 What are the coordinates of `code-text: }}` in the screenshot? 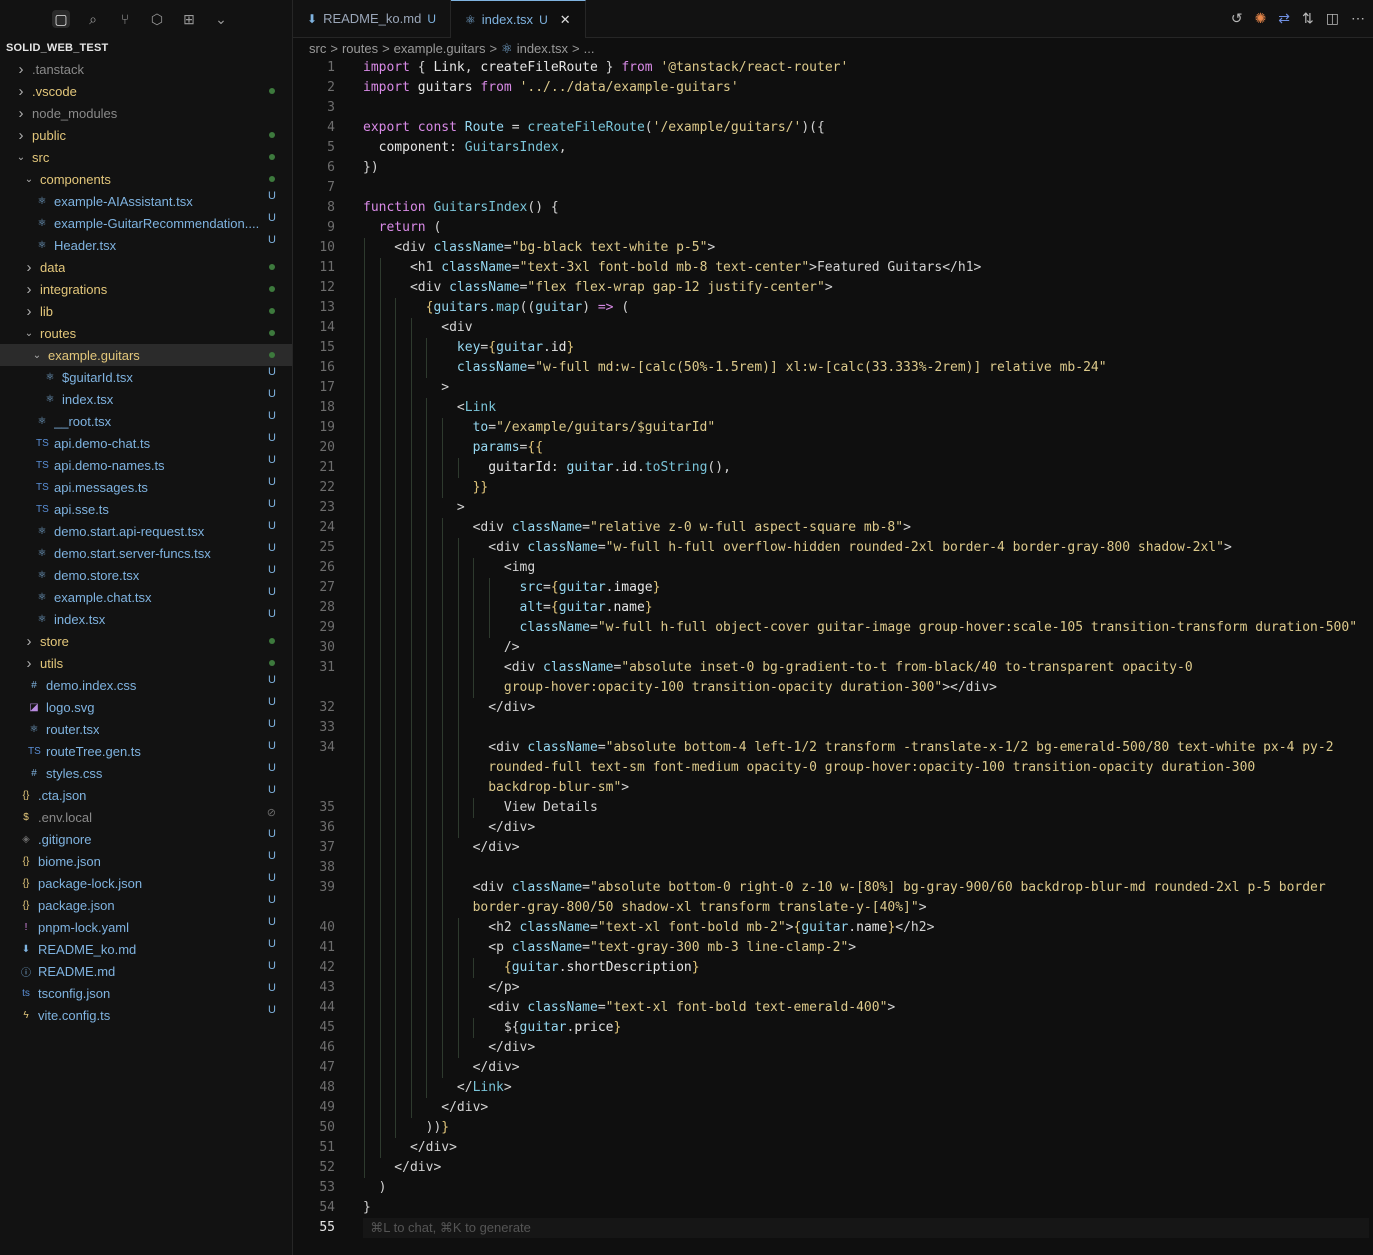 It's located at (480, 487).